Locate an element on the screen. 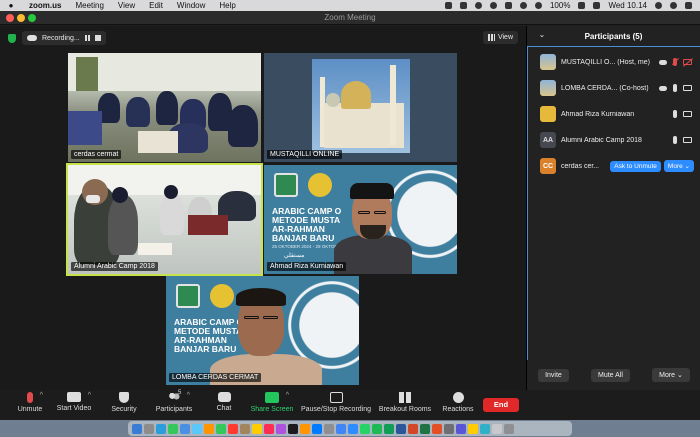  menu-meeting: Meeting is located at coordinates (89, 5).